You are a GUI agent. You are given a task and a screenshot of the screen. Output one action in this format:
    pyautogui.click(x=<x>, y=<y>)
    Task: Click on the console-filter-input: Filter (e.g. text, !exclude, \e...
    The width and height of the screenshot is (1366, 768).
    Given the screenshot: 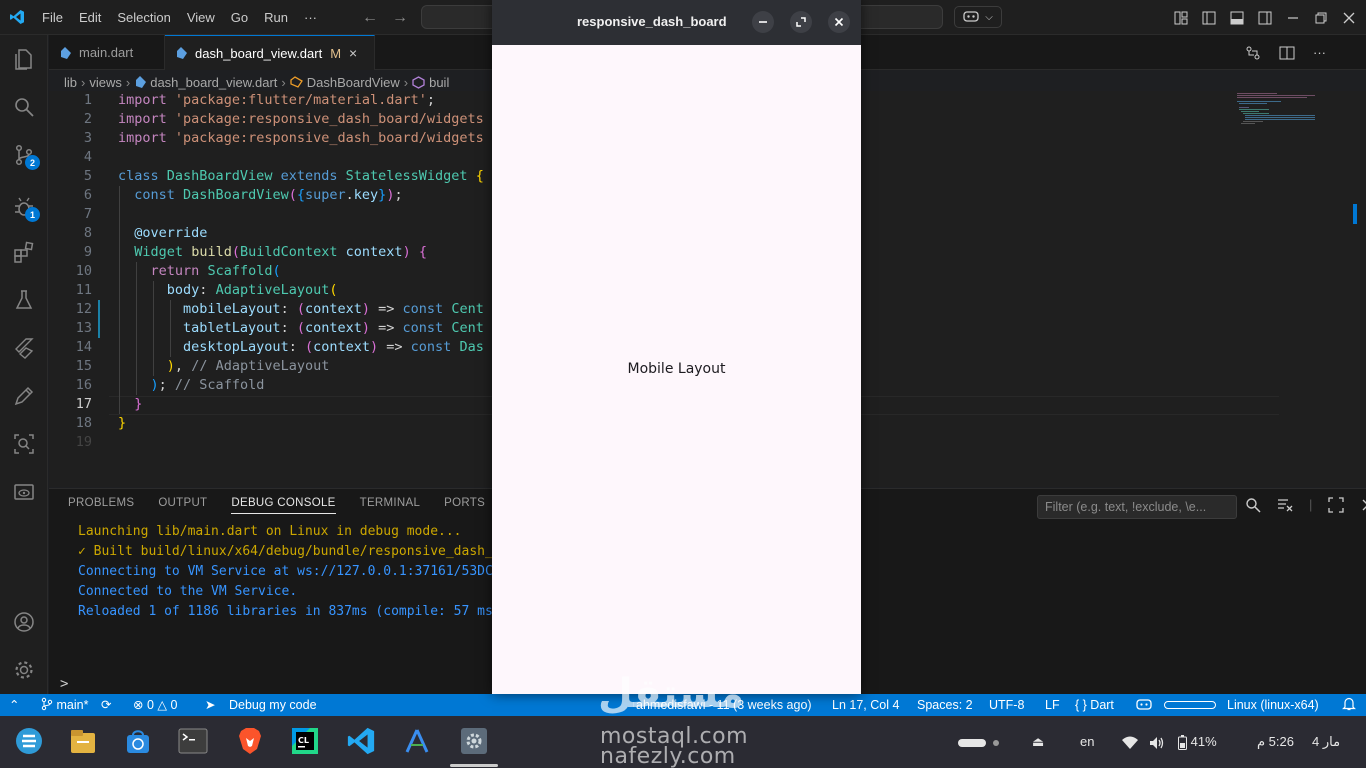 What is the action you would take?
    pyautogui.click(x=1137, y=507)
    